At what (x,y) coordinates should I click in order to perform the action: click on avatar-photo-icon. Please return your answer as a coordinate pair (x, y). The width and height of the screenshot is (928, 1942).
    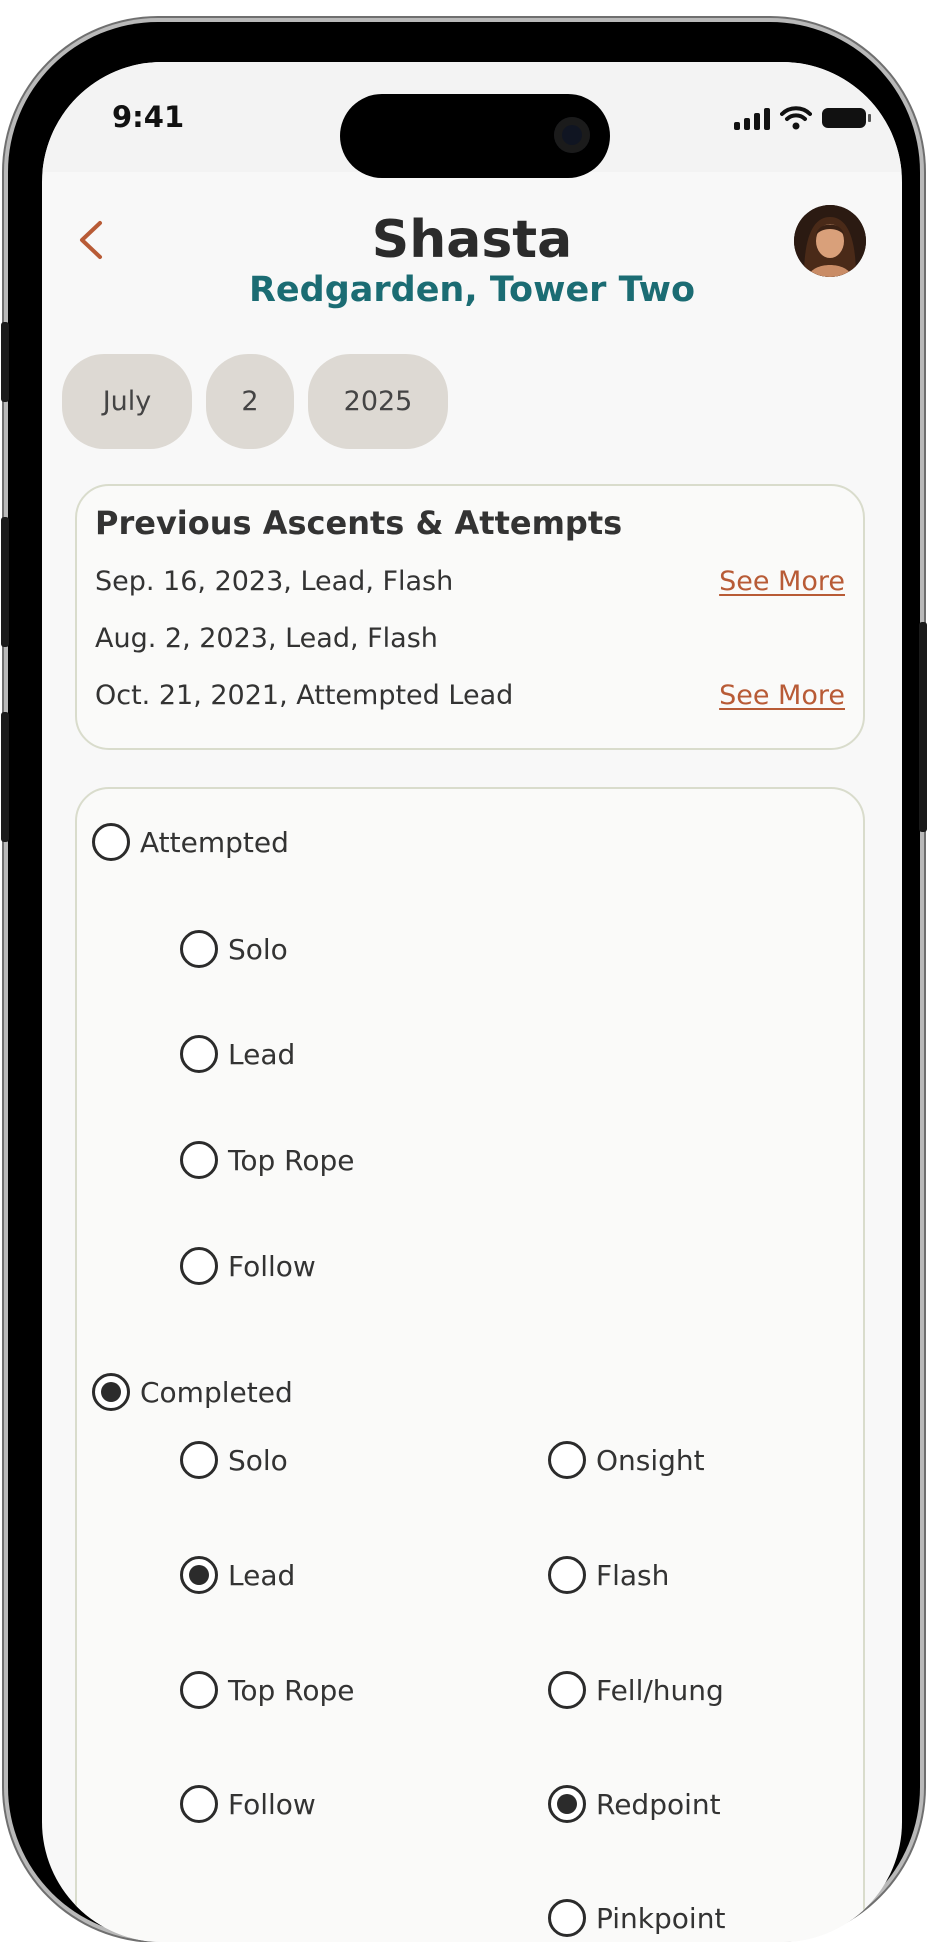
    Looking at the image, I should click on (830, 241).